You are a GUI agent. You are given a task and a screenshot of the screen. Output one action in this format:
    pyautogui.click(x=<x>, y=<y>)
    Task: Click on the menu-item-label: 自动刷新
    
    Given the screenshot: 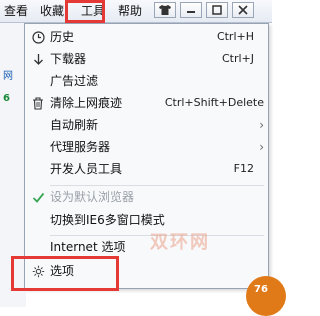 What is the action you would take?
    pyautogui.click(x=74, y=125)
    